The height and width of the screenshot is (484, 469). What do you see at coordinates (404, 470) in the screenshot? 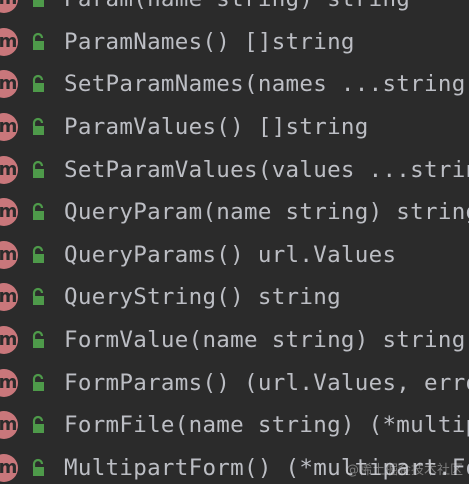
I see `watermark: @稀土掘金技术社区` at bounding box center [404, 470].